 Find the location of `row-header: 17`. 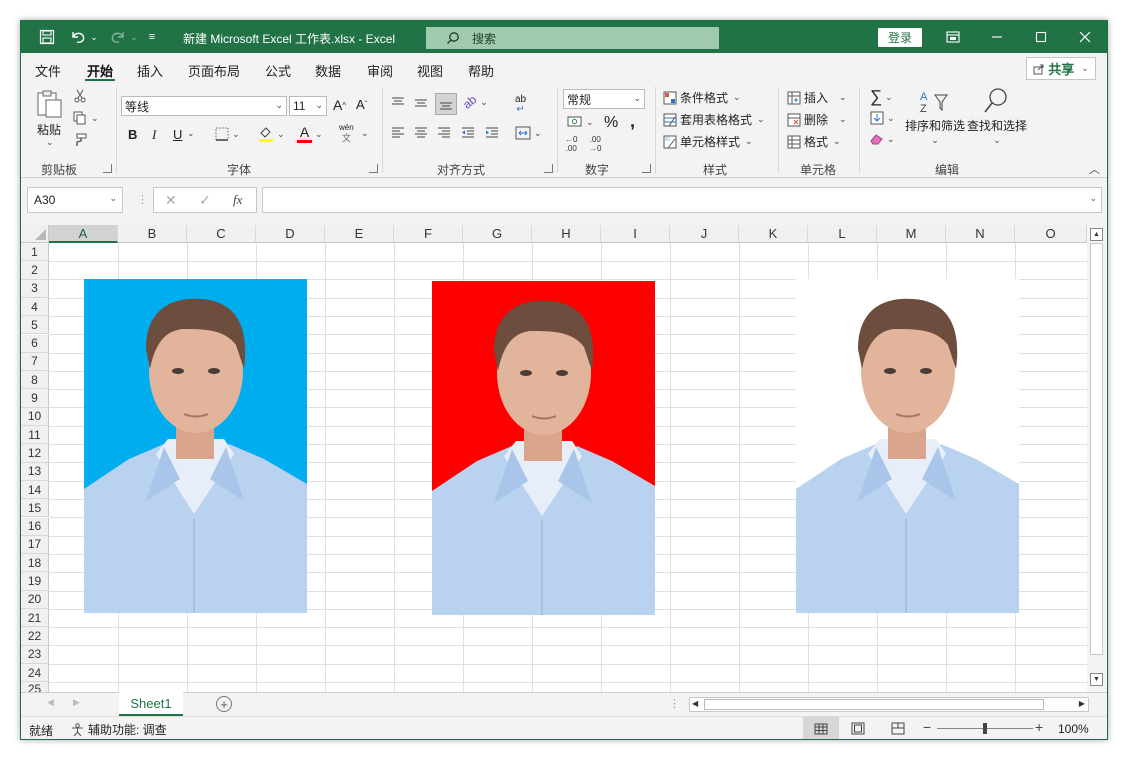

row-header: 17 is located at coordinates (35, 545).